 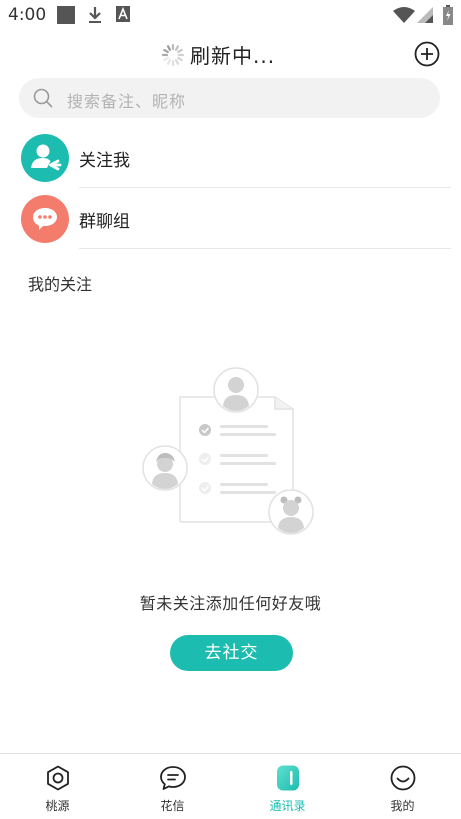 I want to click on group-chat-avatar, so click(x=45, y=219).